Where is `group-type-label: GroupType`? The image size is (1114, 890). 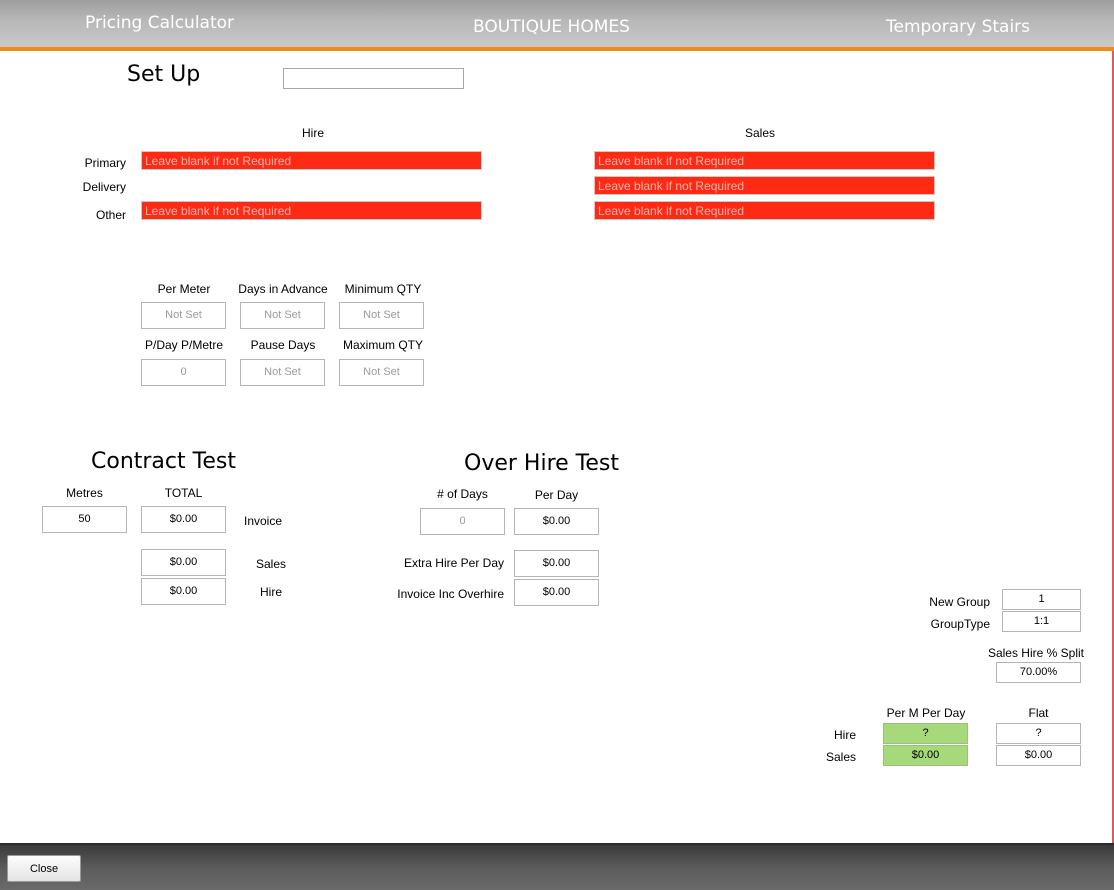 group-type-label: GroupType is located at coordinates (960, 624).